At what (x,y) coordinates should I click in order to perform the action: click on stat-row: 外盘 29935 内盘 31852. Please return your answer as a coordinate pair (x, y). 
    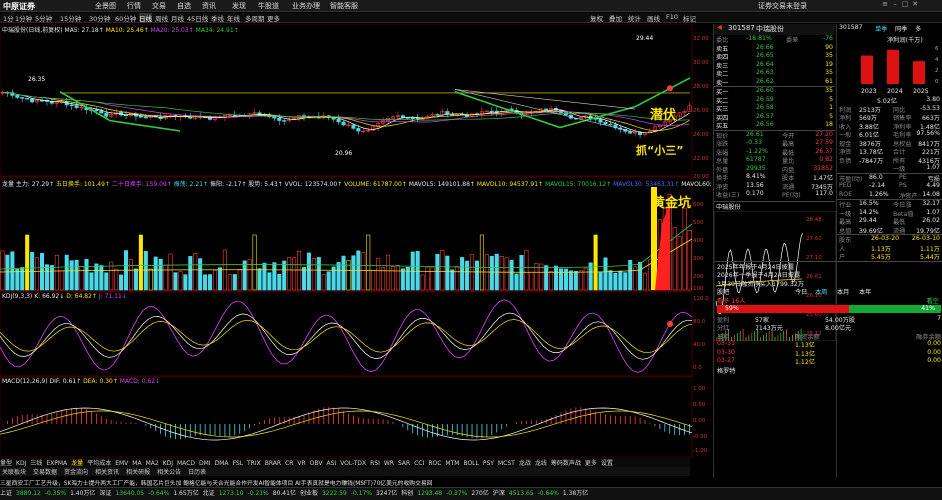
    Looking at the image, I should click on (774, 169).